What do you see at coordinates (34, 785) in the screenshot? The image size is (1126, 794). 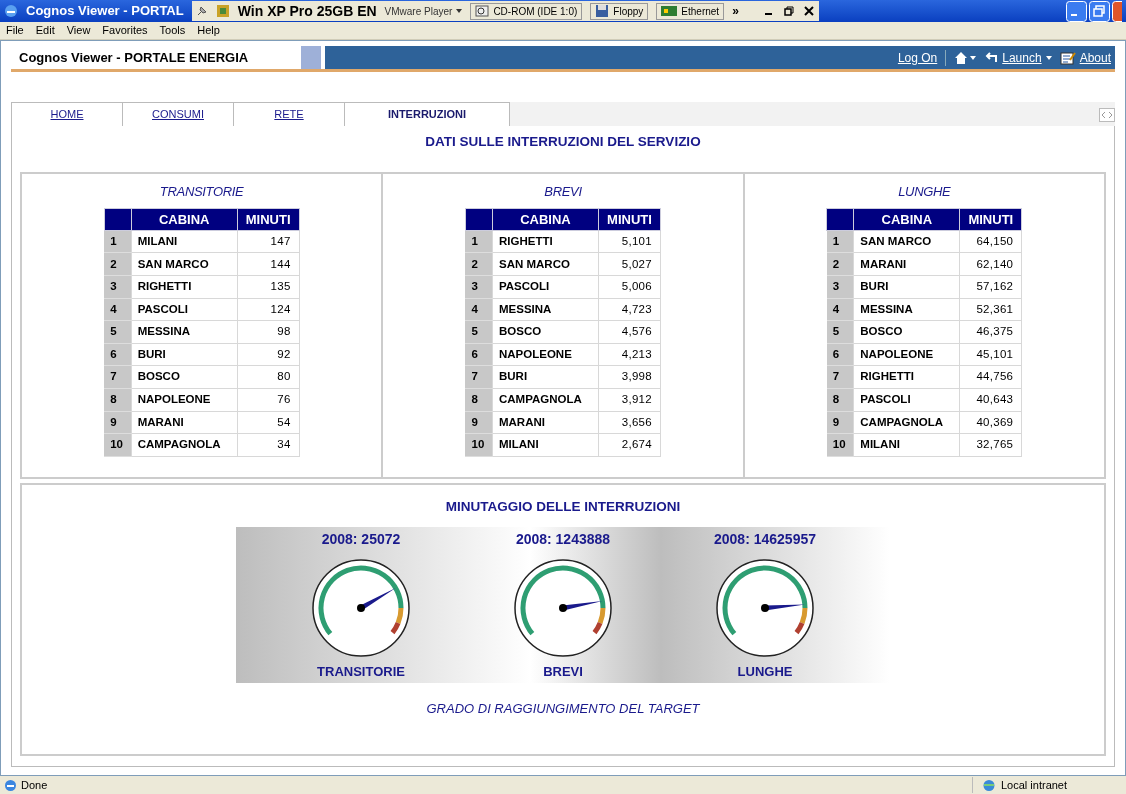 I see `status-text: Done` at bounding box center [34, 785].